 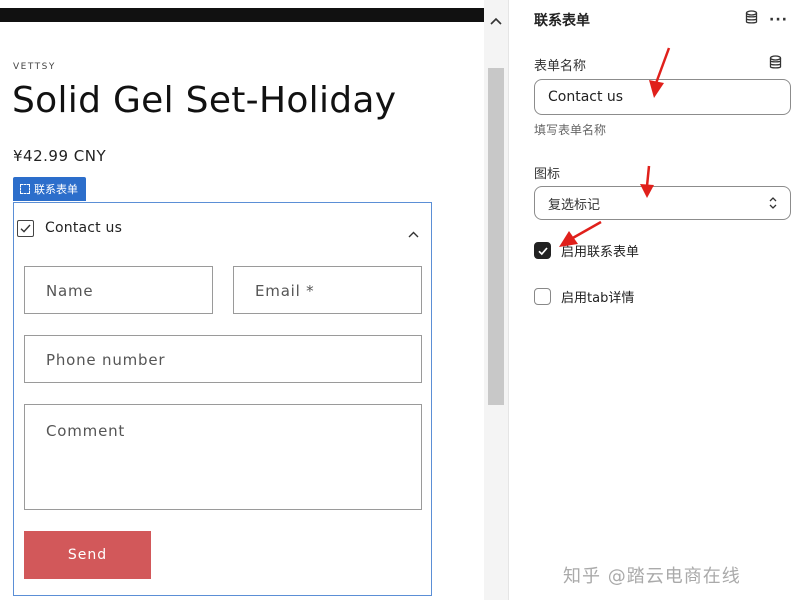 What do you see at coordinates (598, 298) in the screenshot?
I see `enable-tab-details-label: 启用tab详情` at bounding box center [598, 298].